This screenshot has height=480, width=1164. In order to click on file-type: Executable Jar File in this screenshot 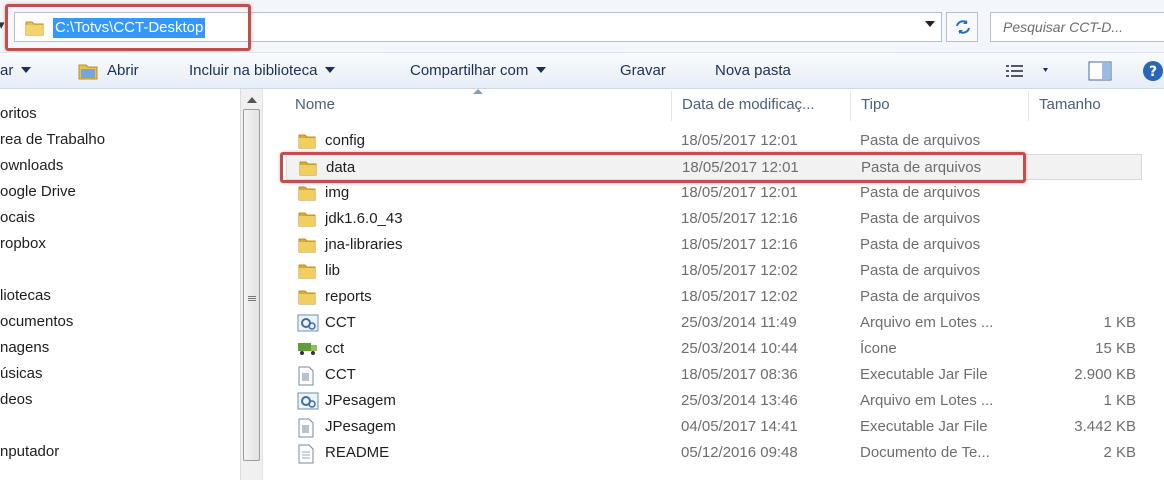, I will do `click(924, 374)`.